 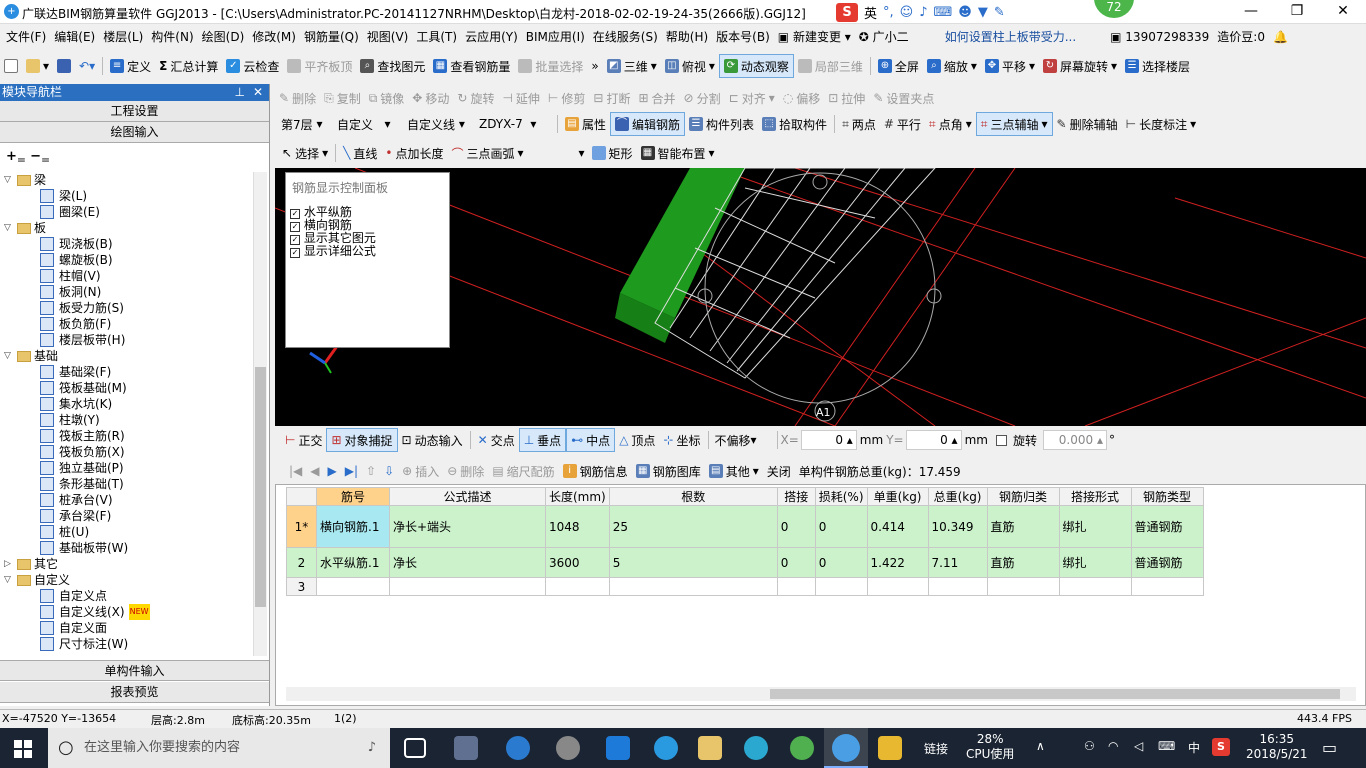 What do you see at coordinates (779, 471) in the screenshot?
I see `close-grid-button: 关闭` at bounding box center [779, 471].